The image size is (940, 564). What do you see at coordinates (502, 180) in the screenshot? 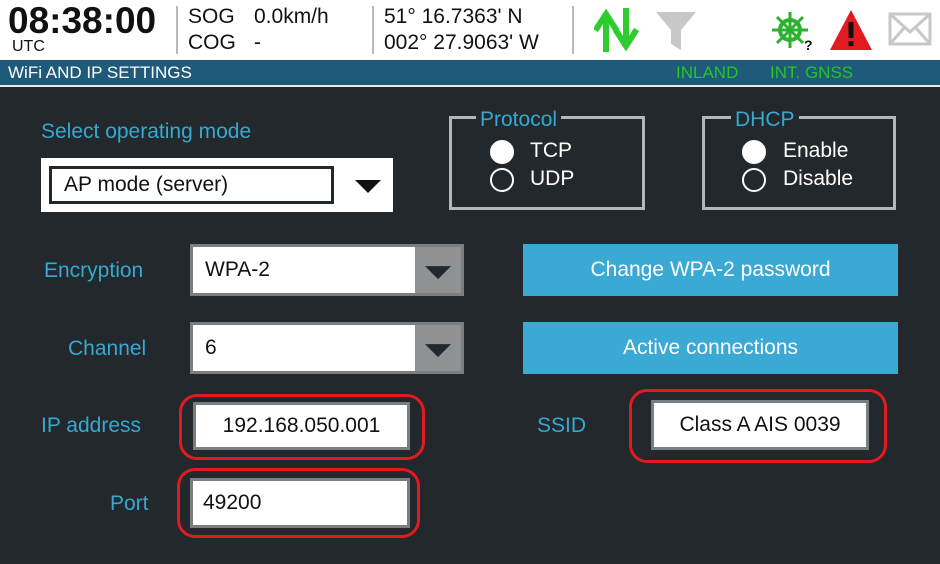
I see `protocol-udp-radio` at bounding box center [502, 180].